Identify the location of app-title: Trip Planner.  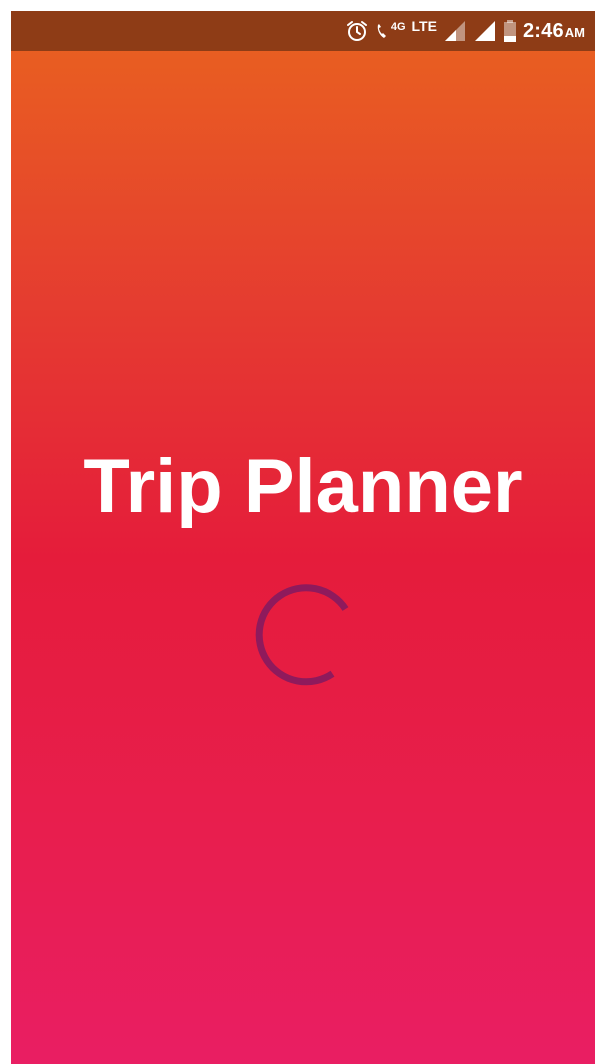
(303, 486).